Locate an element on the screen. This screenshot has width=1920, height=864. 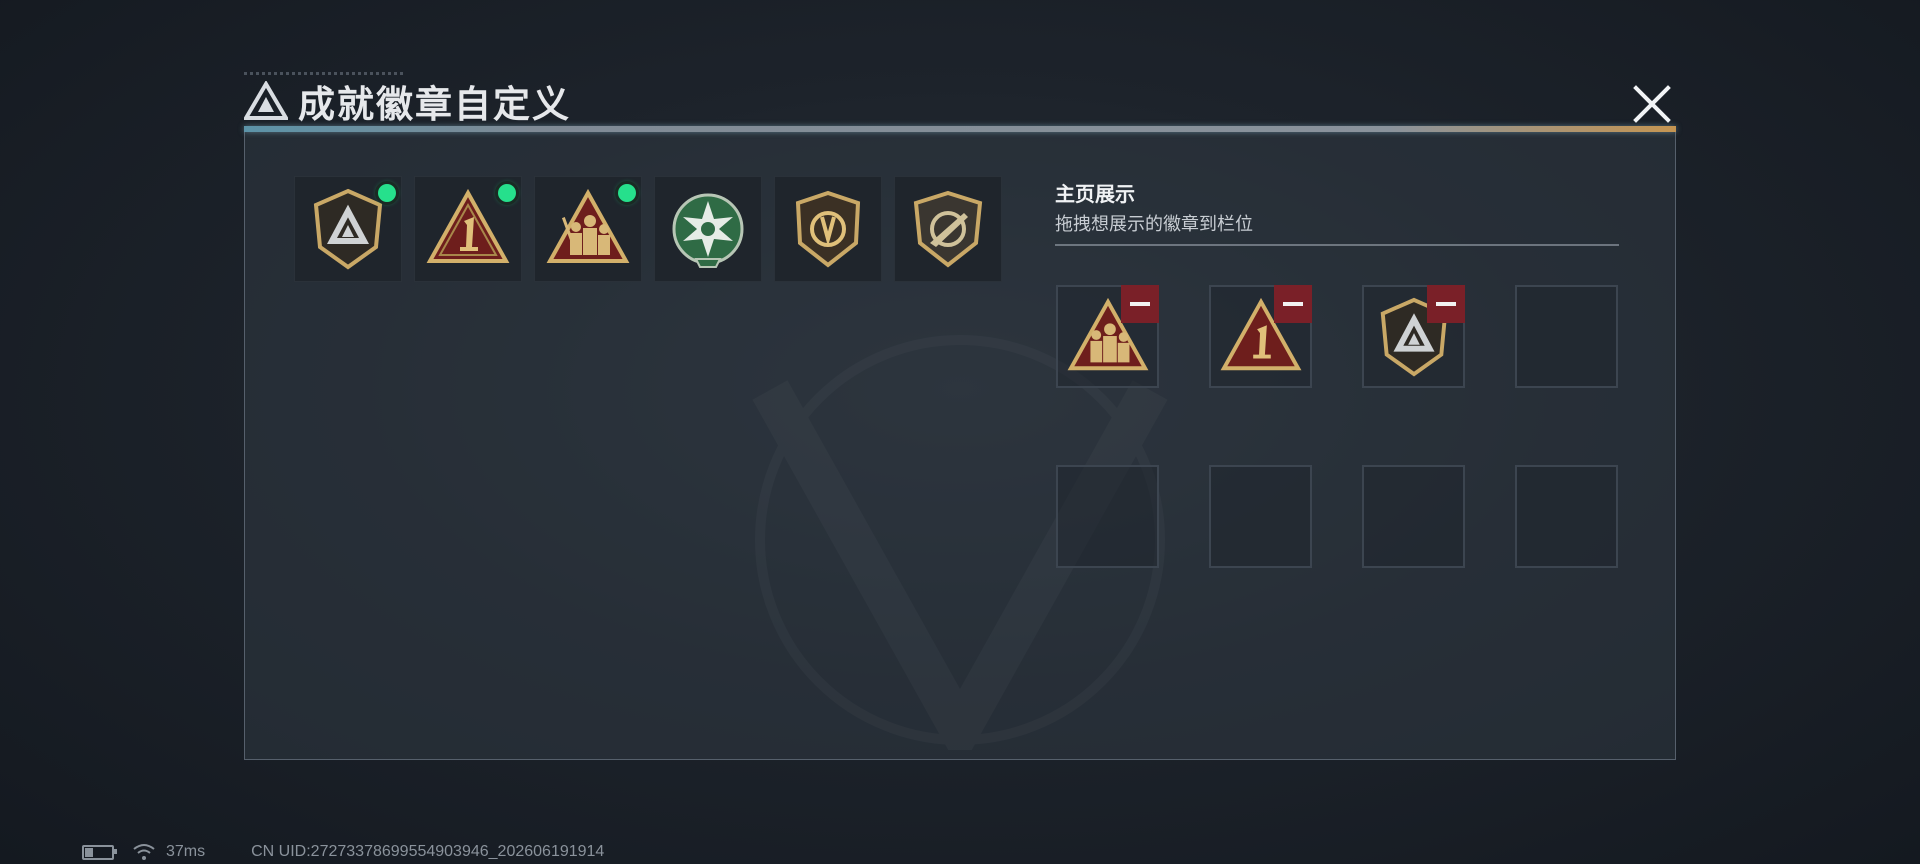
showcase-title: 主页展示 is located at coordinates (1095, 195).